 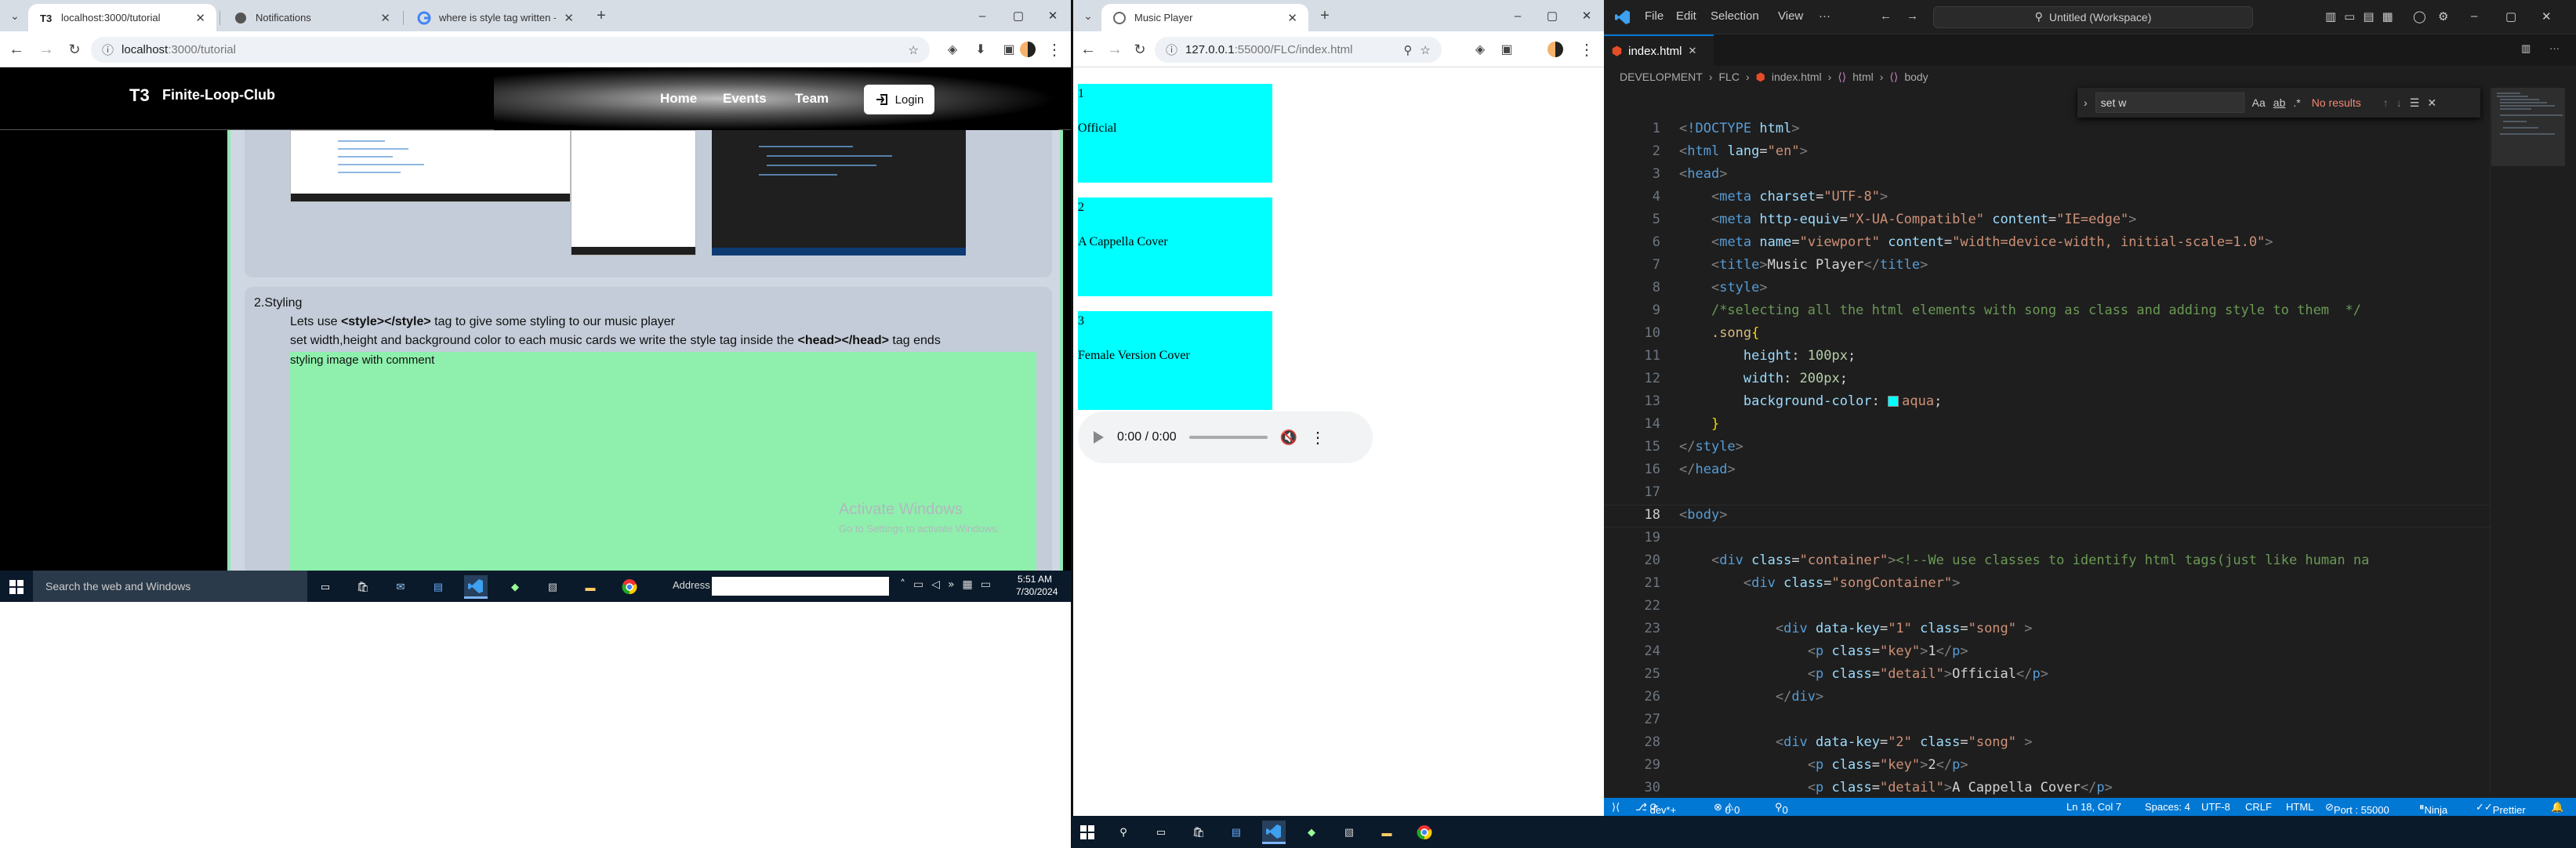 What do you see at coordinates (2527, 440) in the screenshot?
I see `minimap` at bounding box center [2527, 440].